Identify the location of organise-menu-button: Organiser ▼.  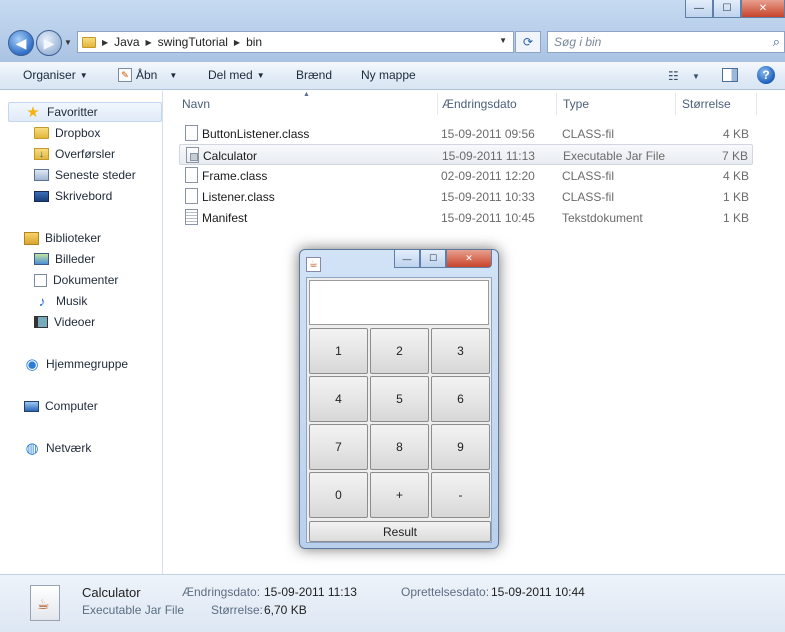
(55, 75).